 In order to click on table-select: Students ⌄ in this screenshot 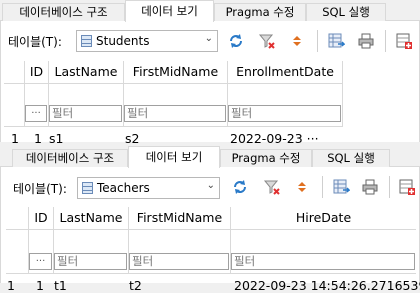, I will do `click(147, 41)`.